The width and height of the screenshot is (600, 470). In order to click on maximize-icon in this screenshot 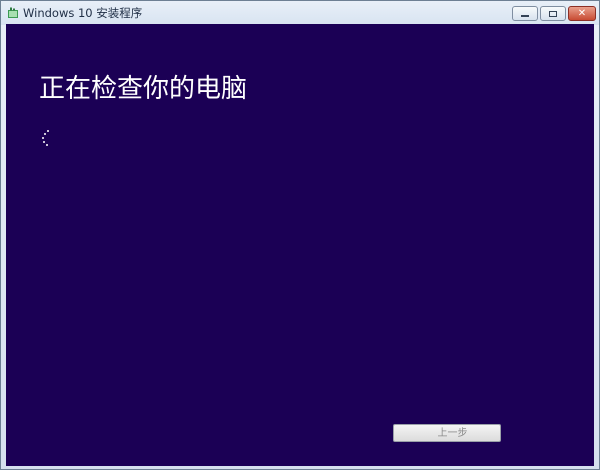, I will do `click(553, 13)`.